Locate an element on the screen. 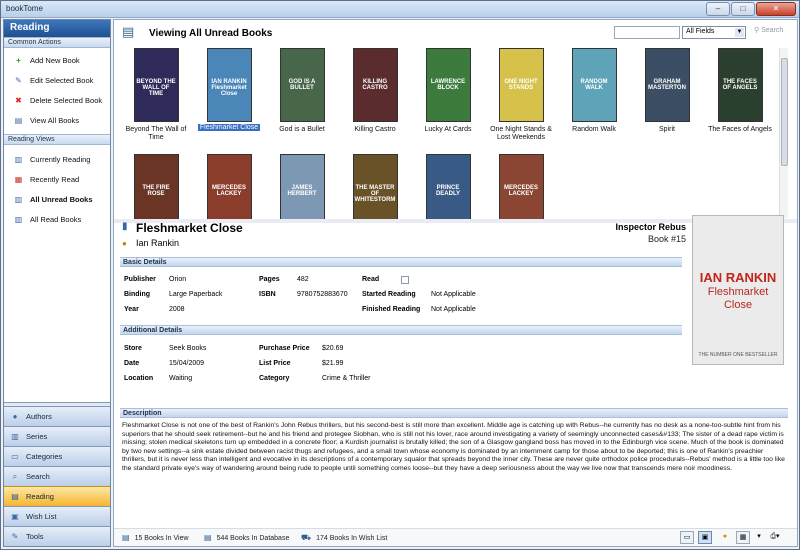 The height and width of the screenshot is (550, 800). person-icon: ● is located at coordinates (725, 536).